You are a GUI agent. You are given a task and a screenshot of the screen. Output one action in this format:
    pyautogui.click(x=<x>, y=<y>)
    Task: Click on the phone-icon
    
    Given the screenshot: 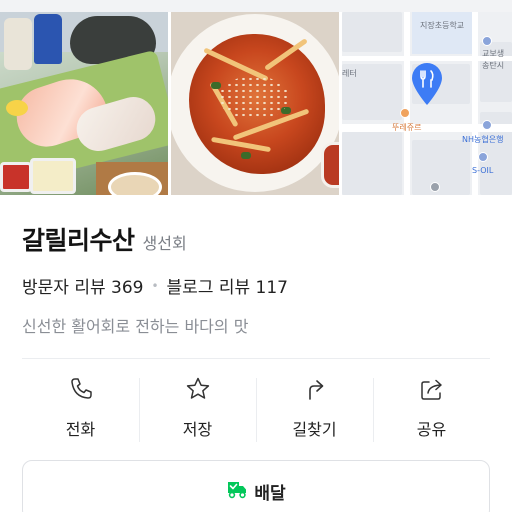 What is the action you would take?
    pyautogui.click(x=81, y=388)
    